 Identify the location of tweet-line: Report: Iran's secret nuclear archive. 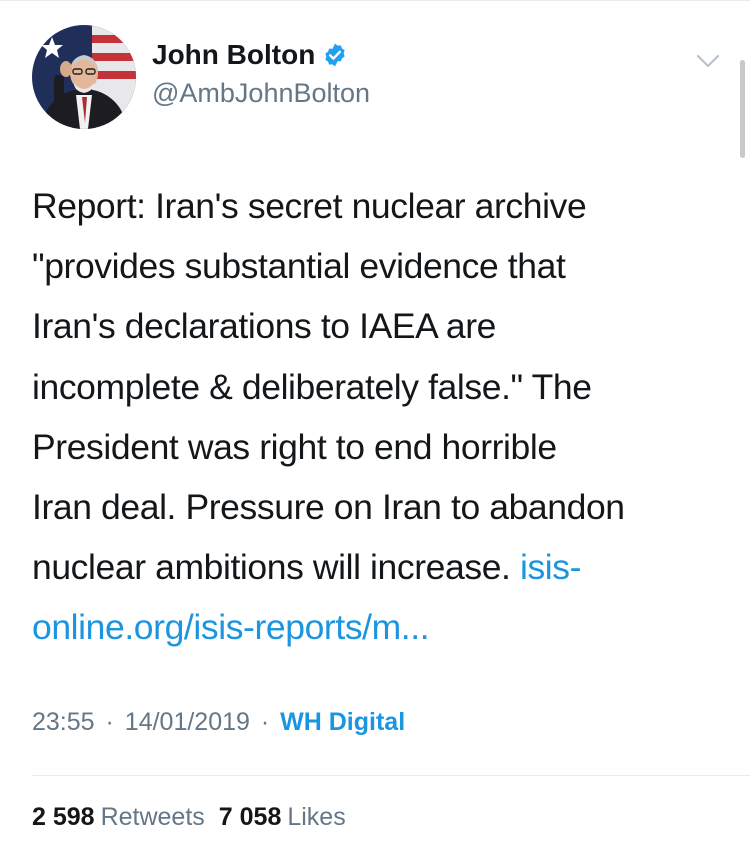
(309, 206).